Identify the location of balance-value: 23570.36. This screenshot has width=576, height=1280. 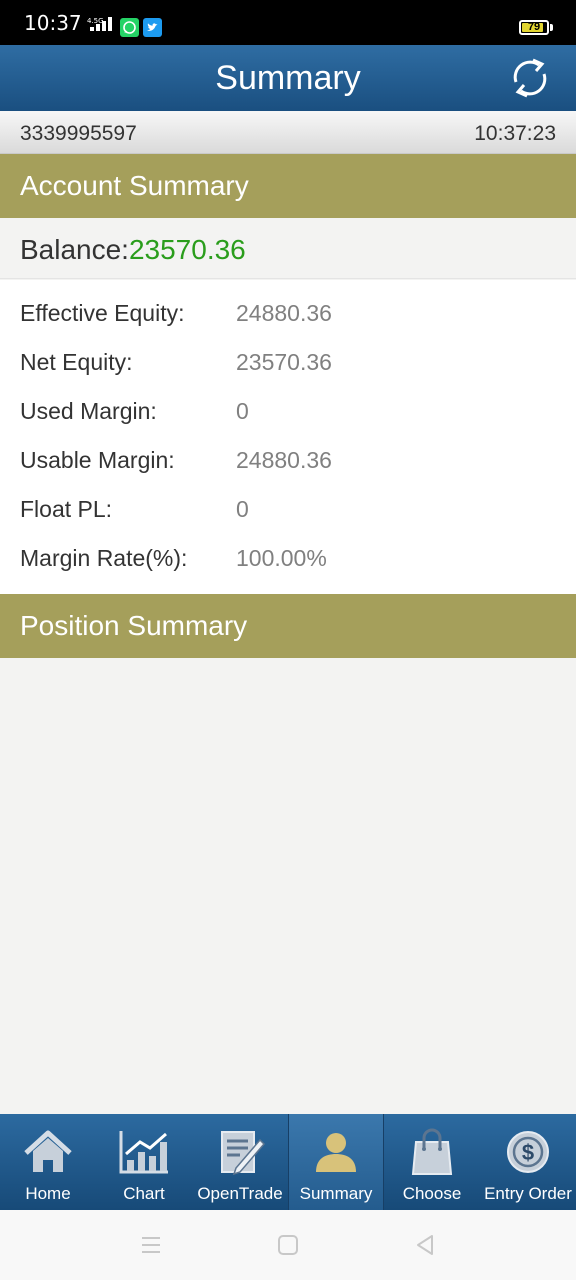
(187, 249).